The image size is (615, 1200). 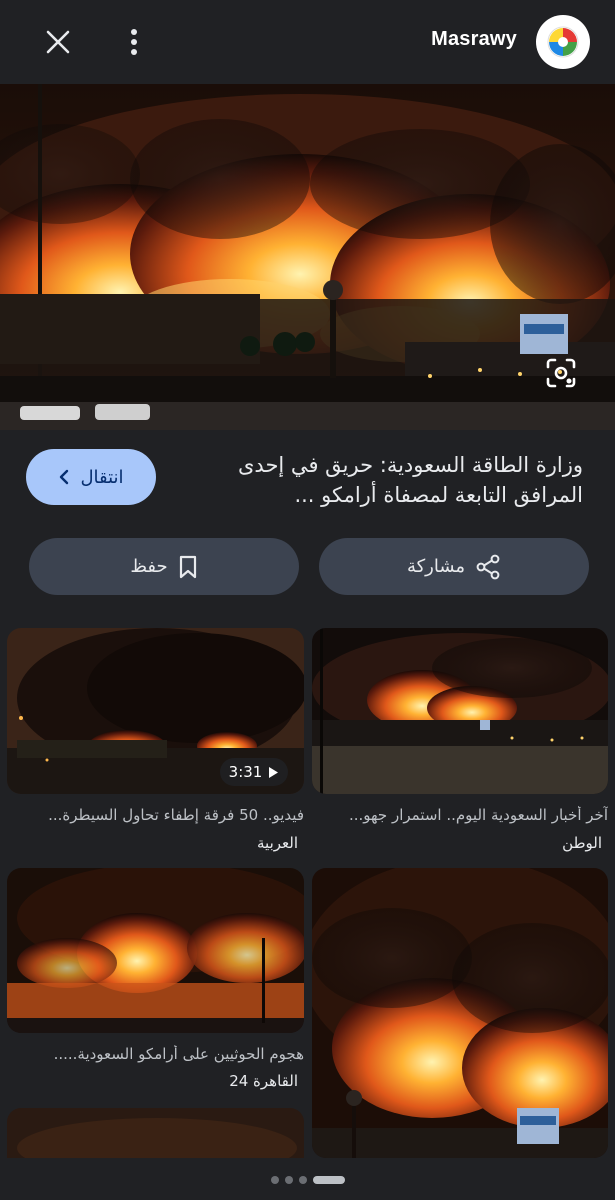 I want to click on source-logo, so click(x=563, y=42).